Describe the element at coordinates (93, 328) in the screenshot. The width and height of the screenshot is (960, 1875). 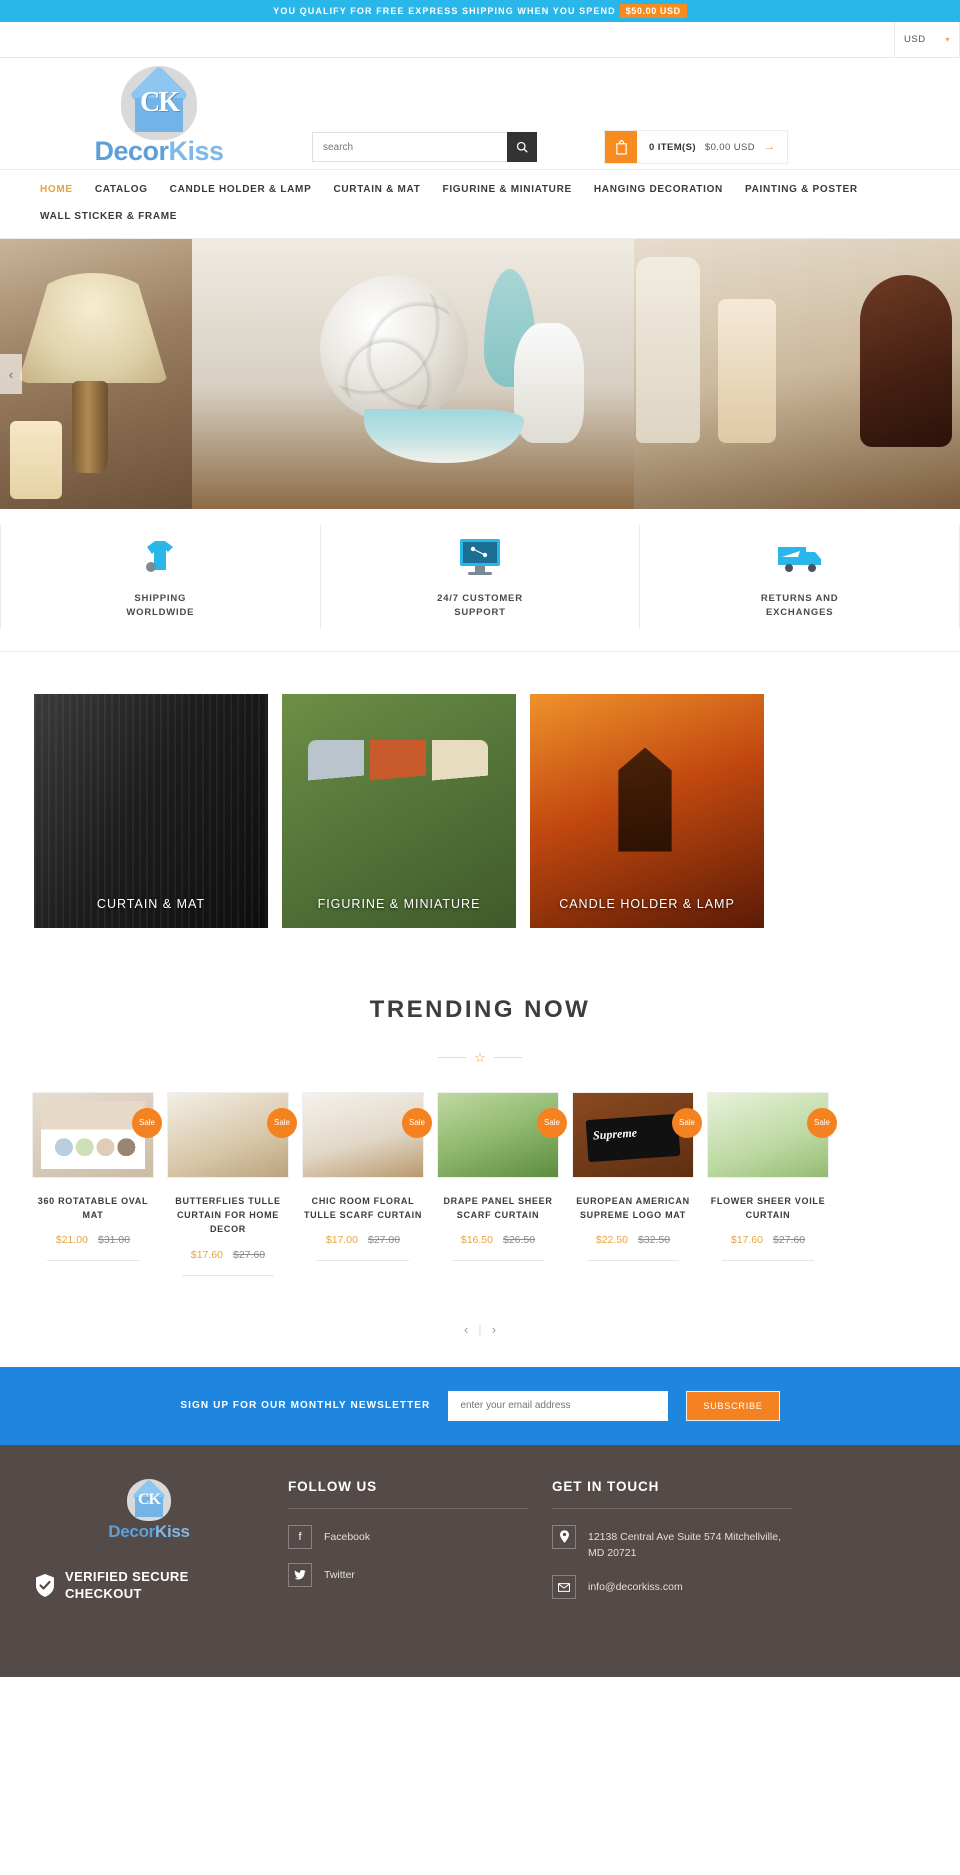
I see `lamp-shade-shape` at that location.